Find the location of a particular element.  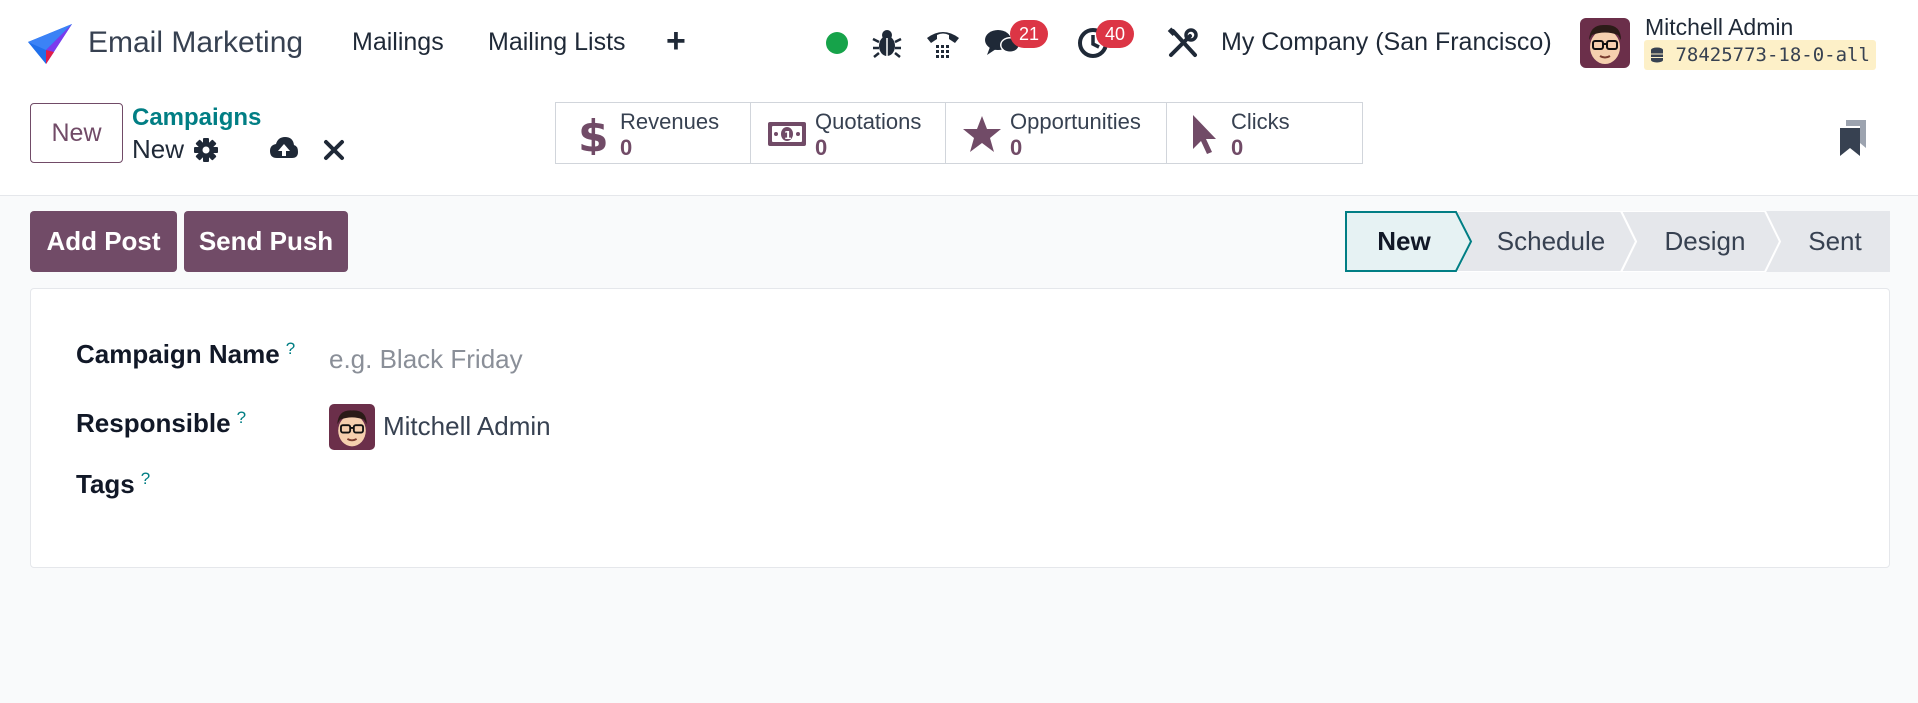

responsible-label: Responsible? is located at coordinates (161, 423).